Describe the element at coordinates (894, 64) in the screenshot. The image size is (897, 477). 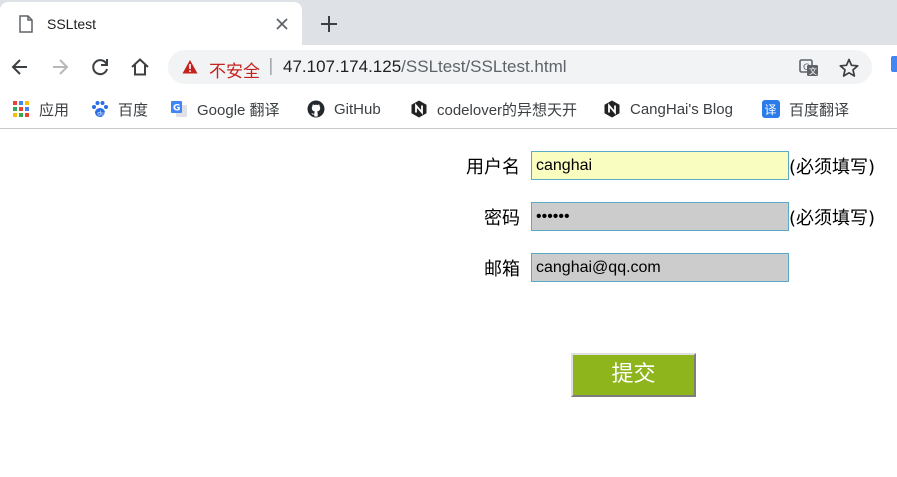
I see `extension-icon` at that location.